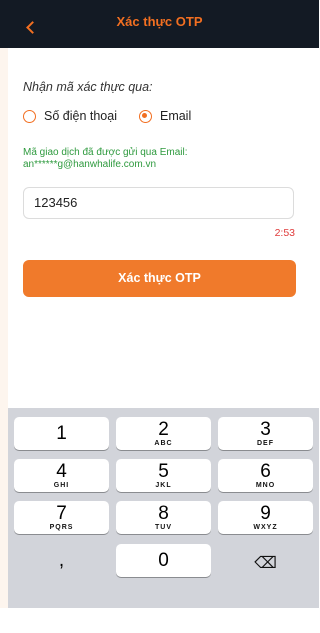 The height and width of the screenshot is (633, 320). I want to click on key-3-letters: DEF, so click(265, 443).